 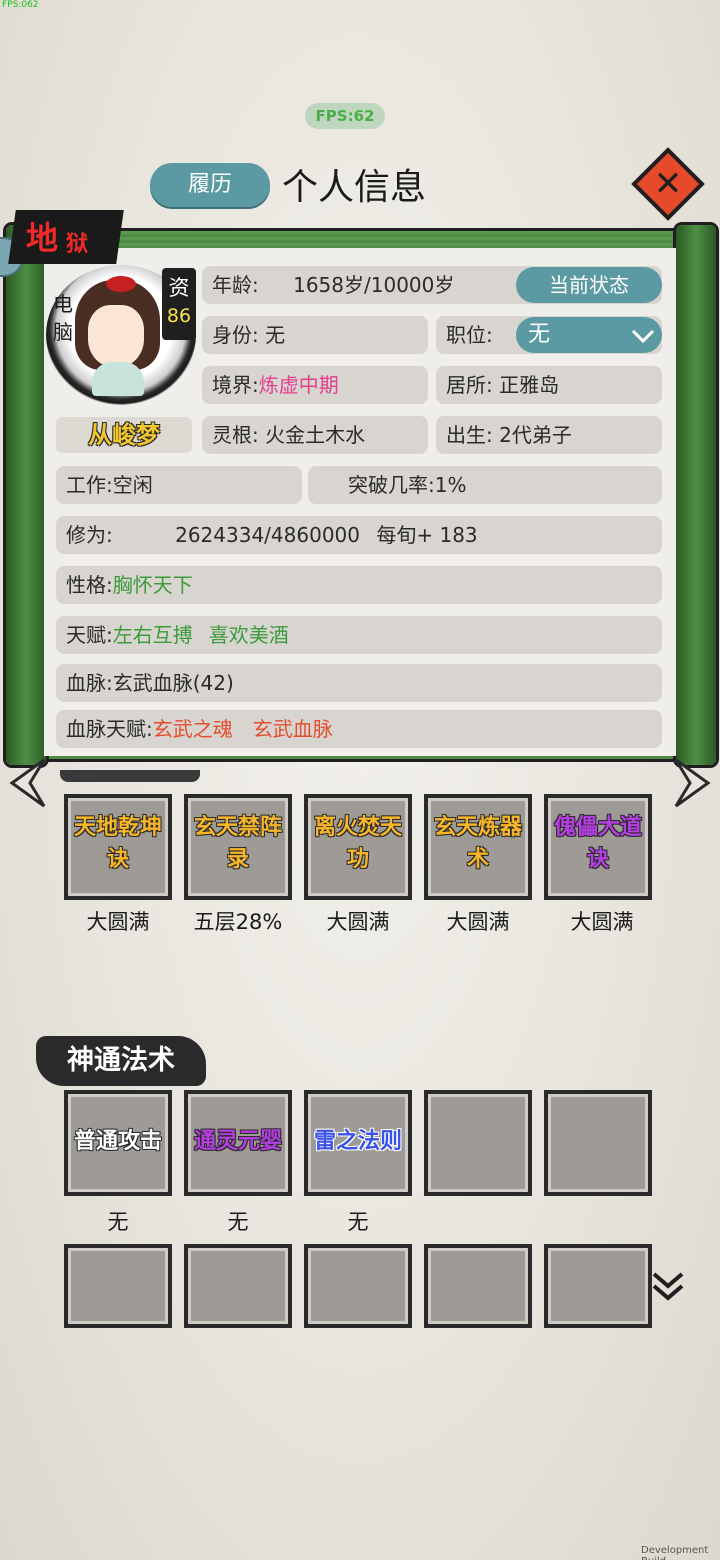 What do you see at coordinates (179, 485) in the screenshot?
I see `work-row: 工作:空闲` at bounding box center [179, 485].